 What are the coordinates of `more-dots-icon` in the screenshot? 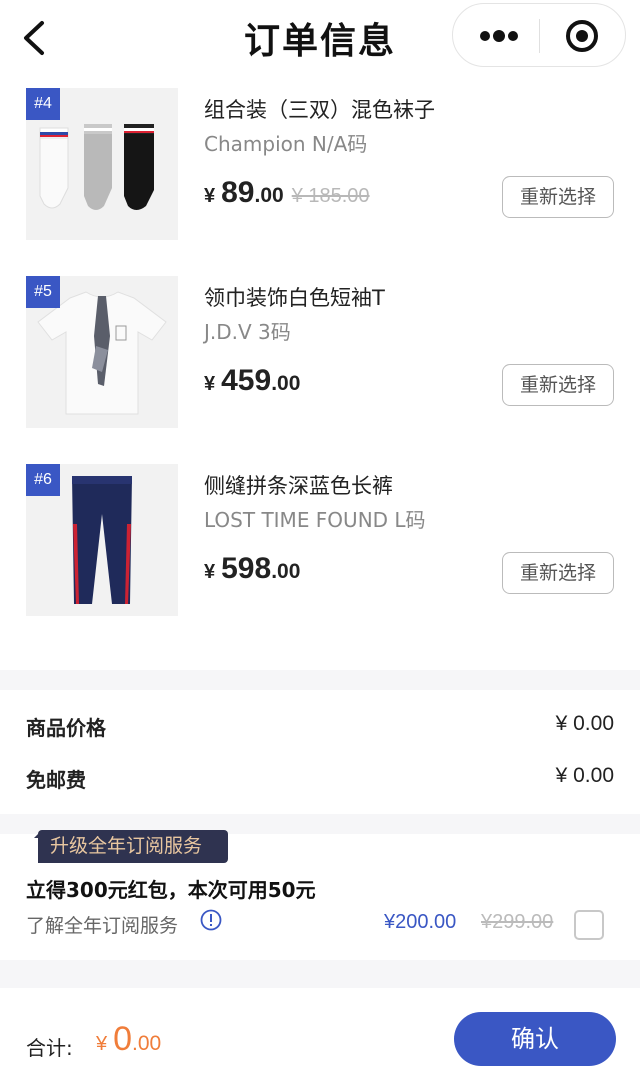 It's located at (499, 36).